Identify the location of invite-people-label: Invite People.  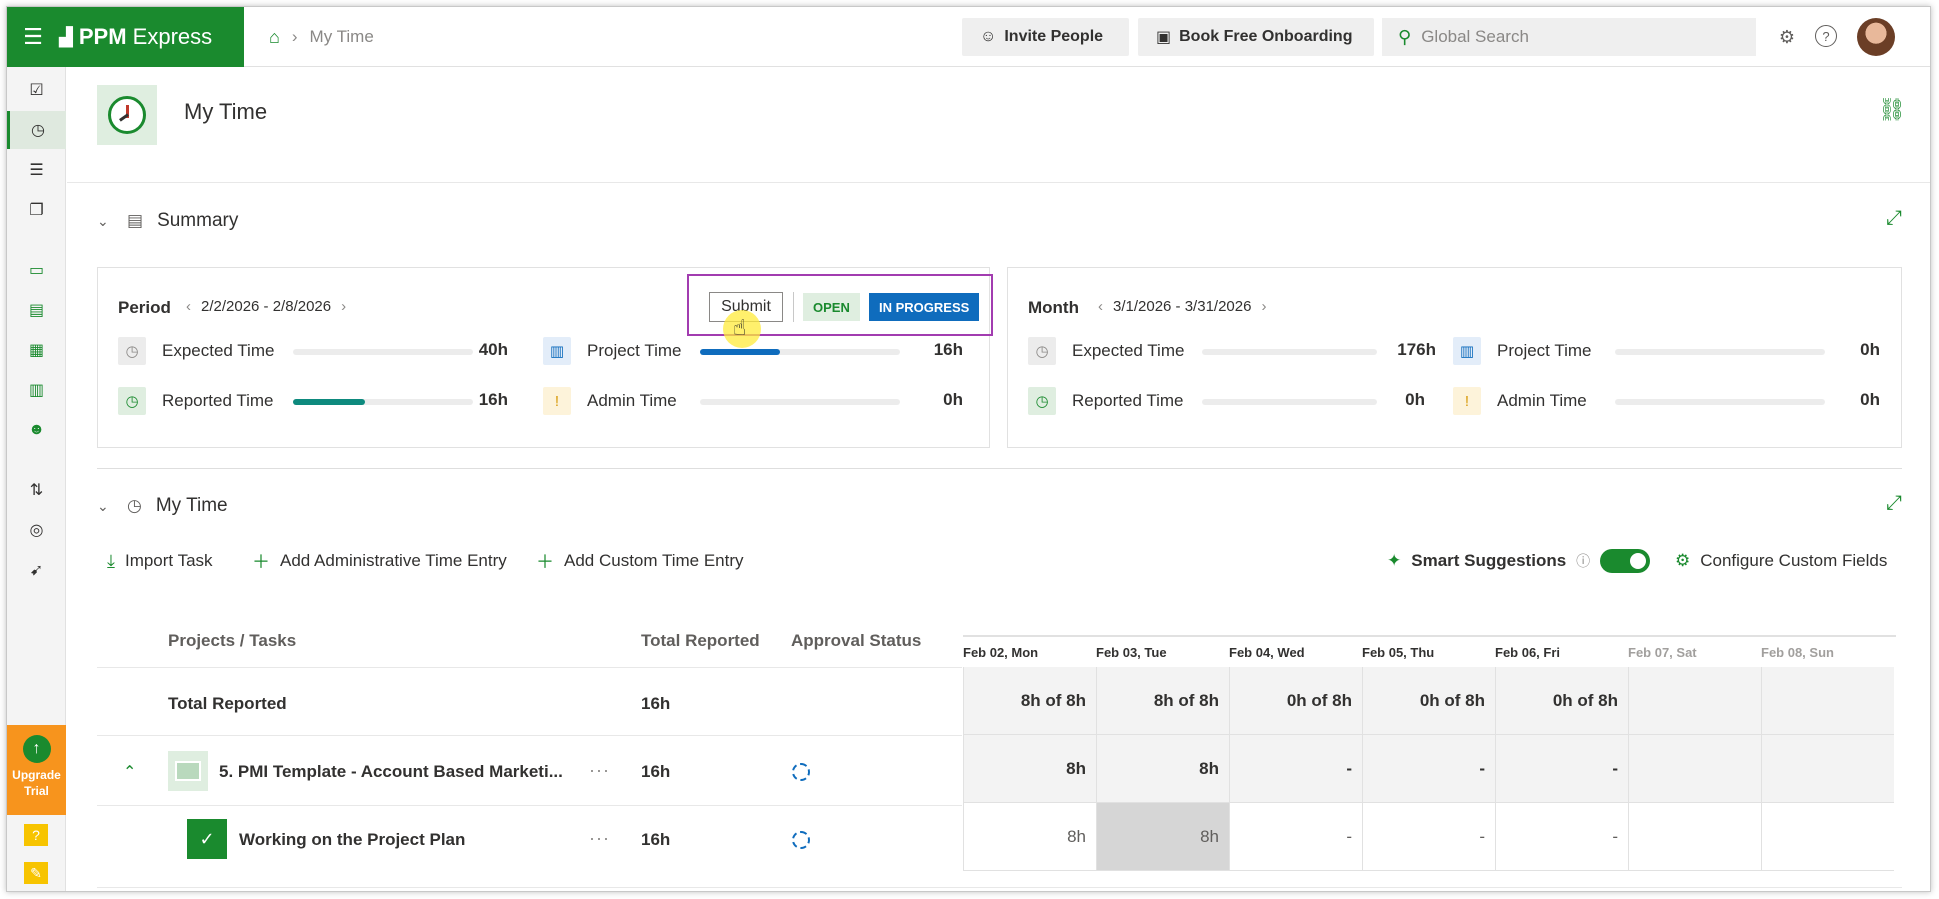
(1054, 36).